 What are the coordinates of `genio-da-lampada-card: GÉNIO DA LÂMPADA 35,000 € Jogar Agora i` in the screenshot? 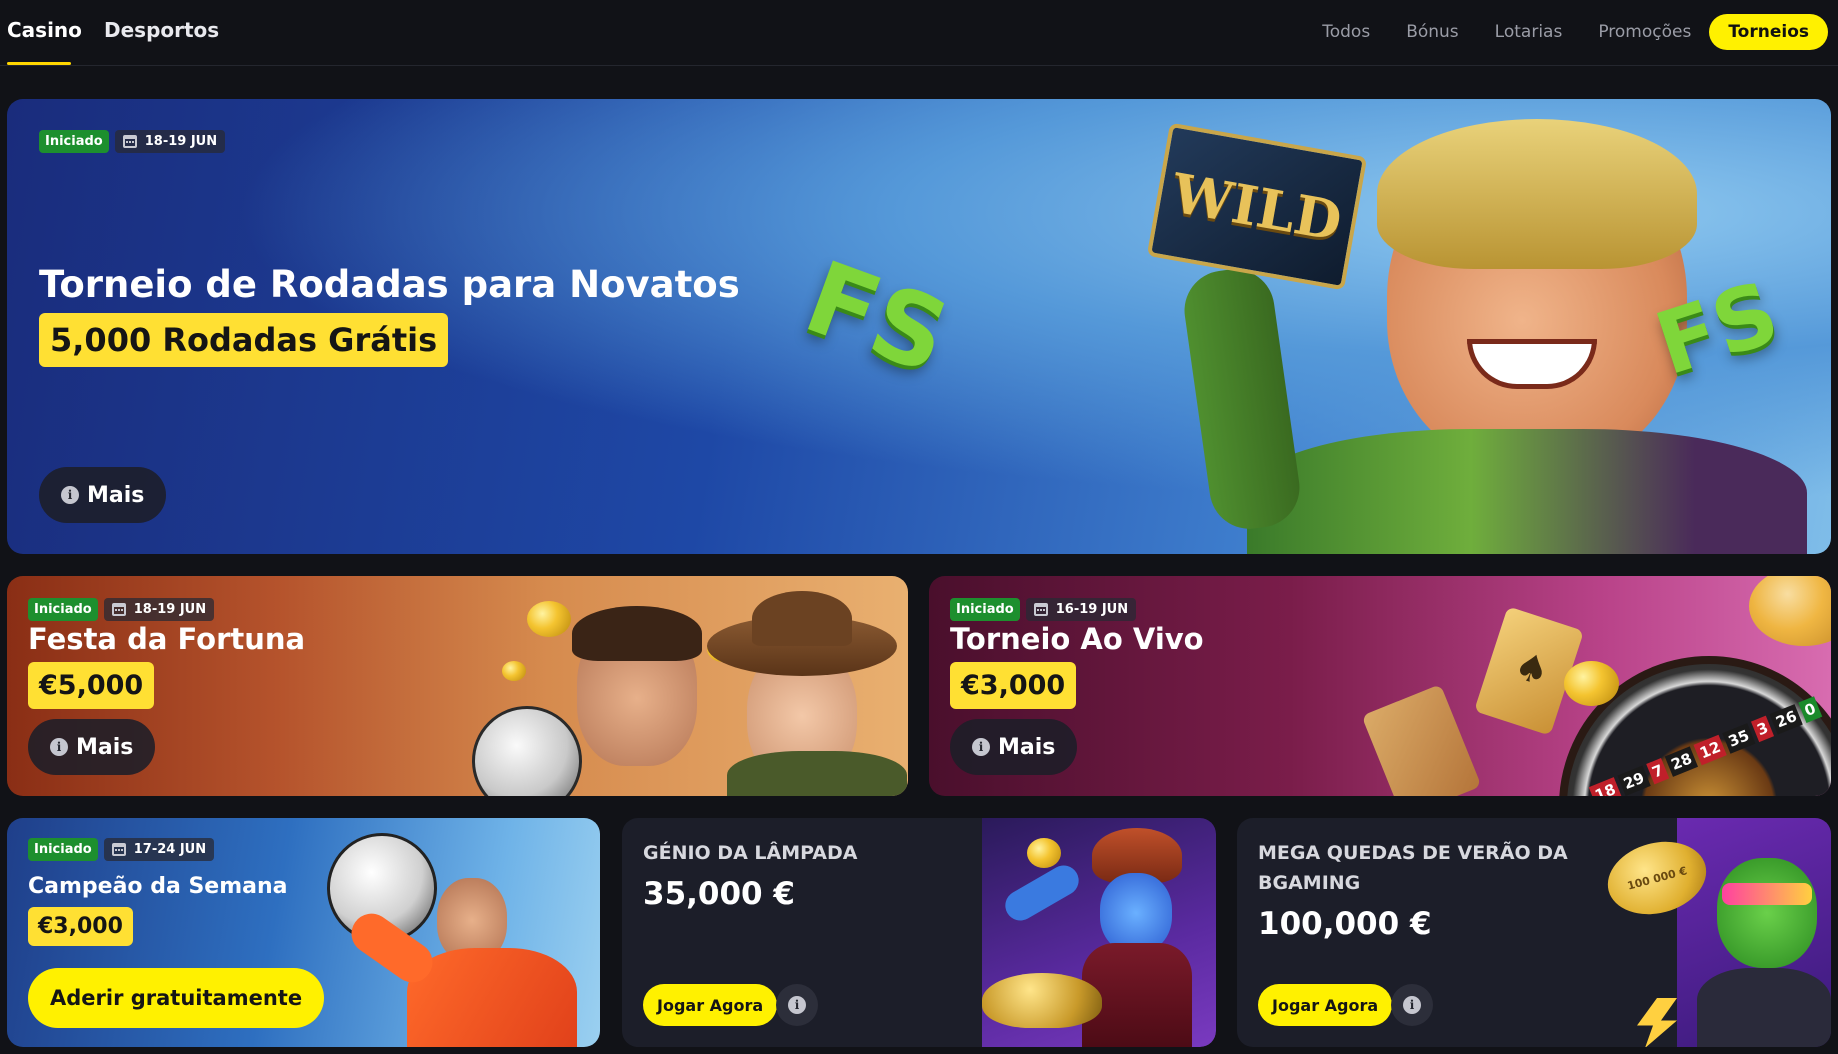 It's located at (919, 932).